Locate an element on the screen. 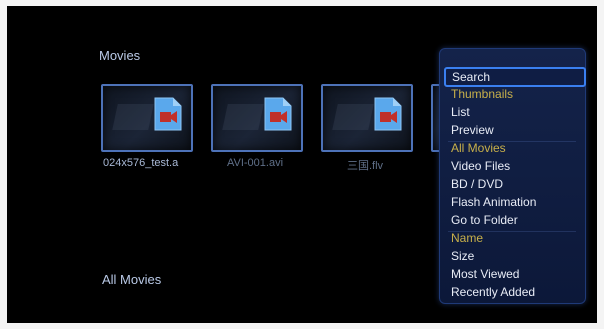 Image resolution: width=604 pixels, height=329 pixels. menu-item-most-viewed: Most Viewed is located at coordinates (515, 274).